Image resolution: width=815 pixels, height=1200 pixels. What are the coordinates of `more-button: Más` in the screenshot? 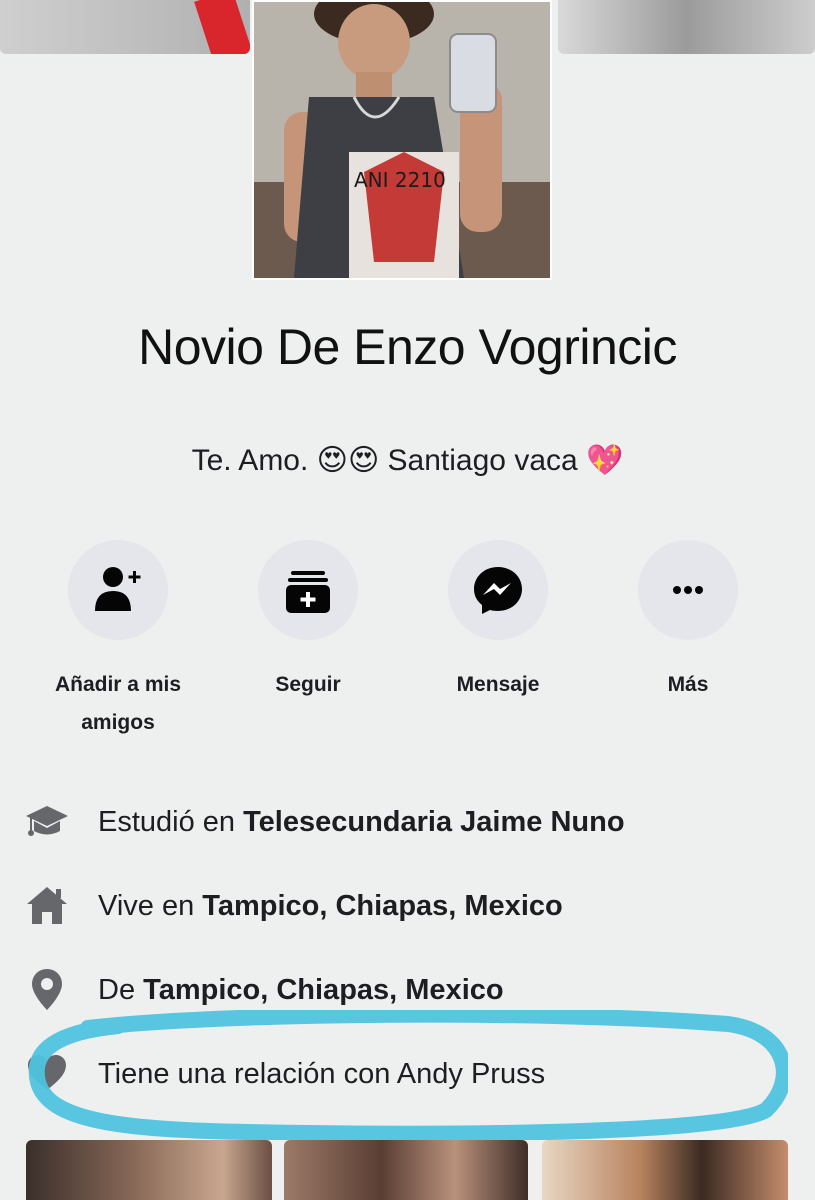 It's located at (688, 622).